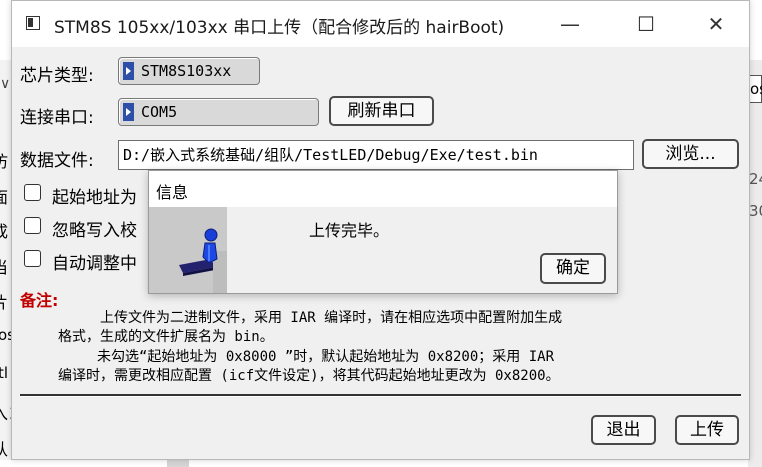 The image size is (762, 467). I want to click on upload-button: 上传, so click(707, 430).